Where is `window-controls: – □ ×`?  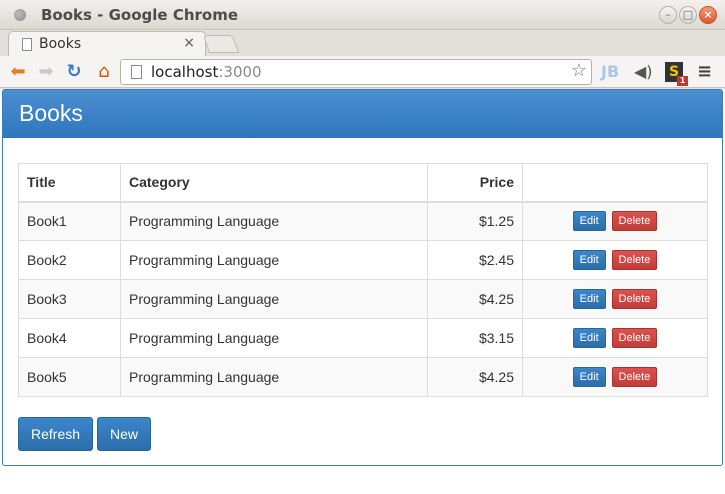 window-controls: – □ × is located at coordinates (688, 15).